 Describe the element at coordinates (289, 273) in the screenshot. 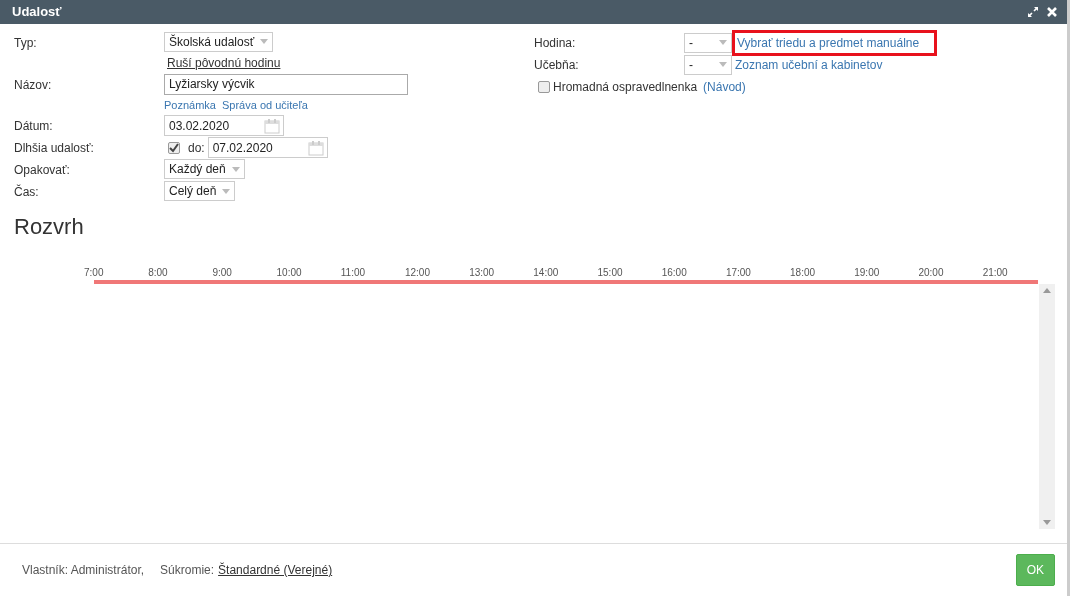

I see `hour-label: 10:00` at that location.